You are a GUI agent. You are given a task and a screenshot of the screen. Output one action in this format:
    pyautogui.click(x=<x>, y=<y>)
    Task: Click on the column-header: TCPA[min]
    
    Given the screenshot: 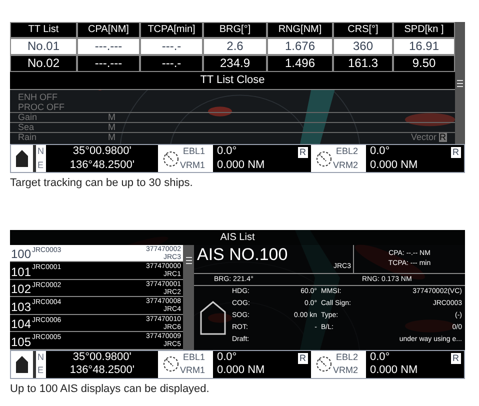 What is the action you would take?
    pyautogui.click(x=171, y=30)
    